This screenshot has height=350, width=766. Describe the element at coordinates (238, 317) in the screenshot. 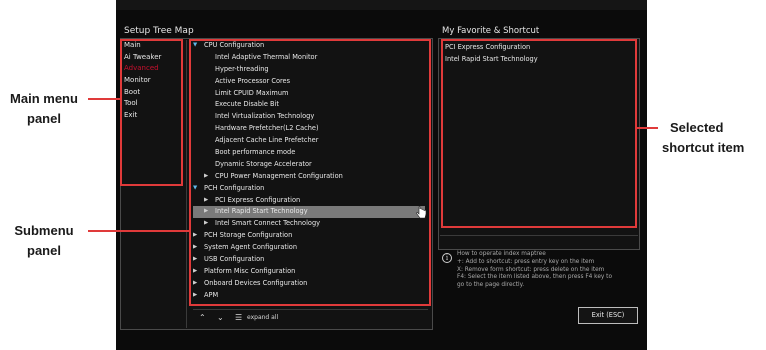

I see `expand-all-icon: ☰` at that location.